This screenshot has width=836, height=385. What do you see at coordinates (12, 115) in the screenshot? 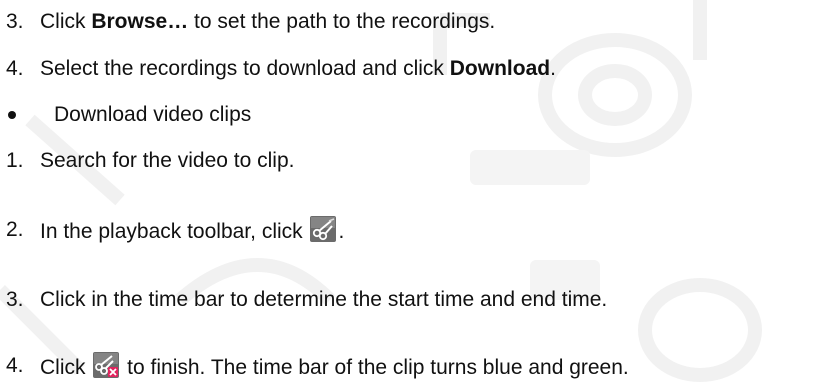
I see `bullet-dot` at bounding box center [12, 115].